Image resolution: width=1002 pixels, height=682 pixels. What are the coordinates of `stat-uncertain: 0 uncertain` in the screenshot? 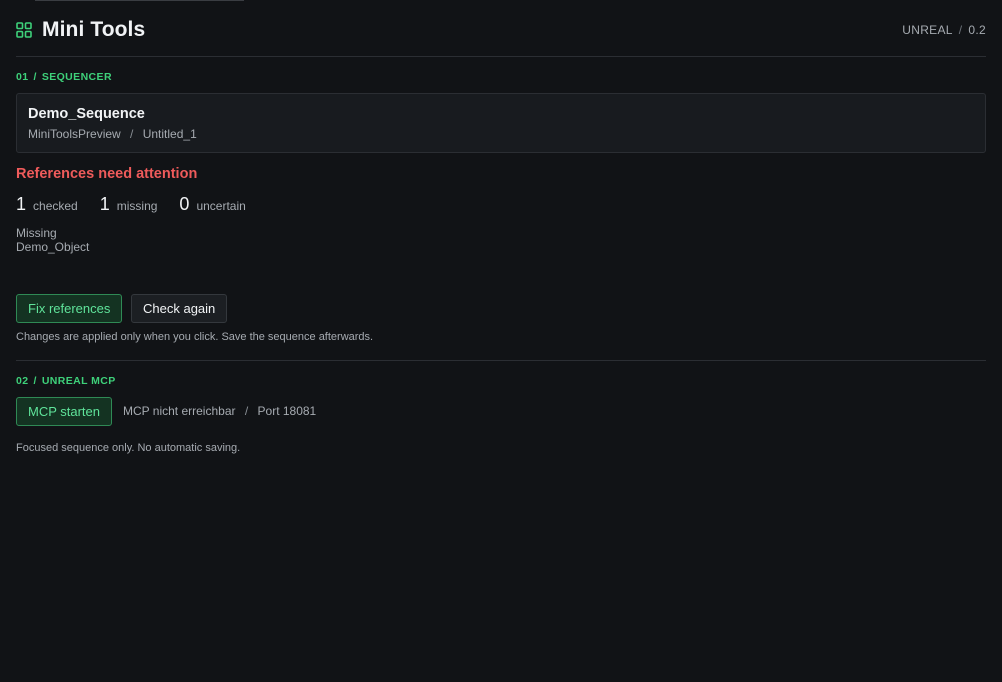 It's located at (212, 204).